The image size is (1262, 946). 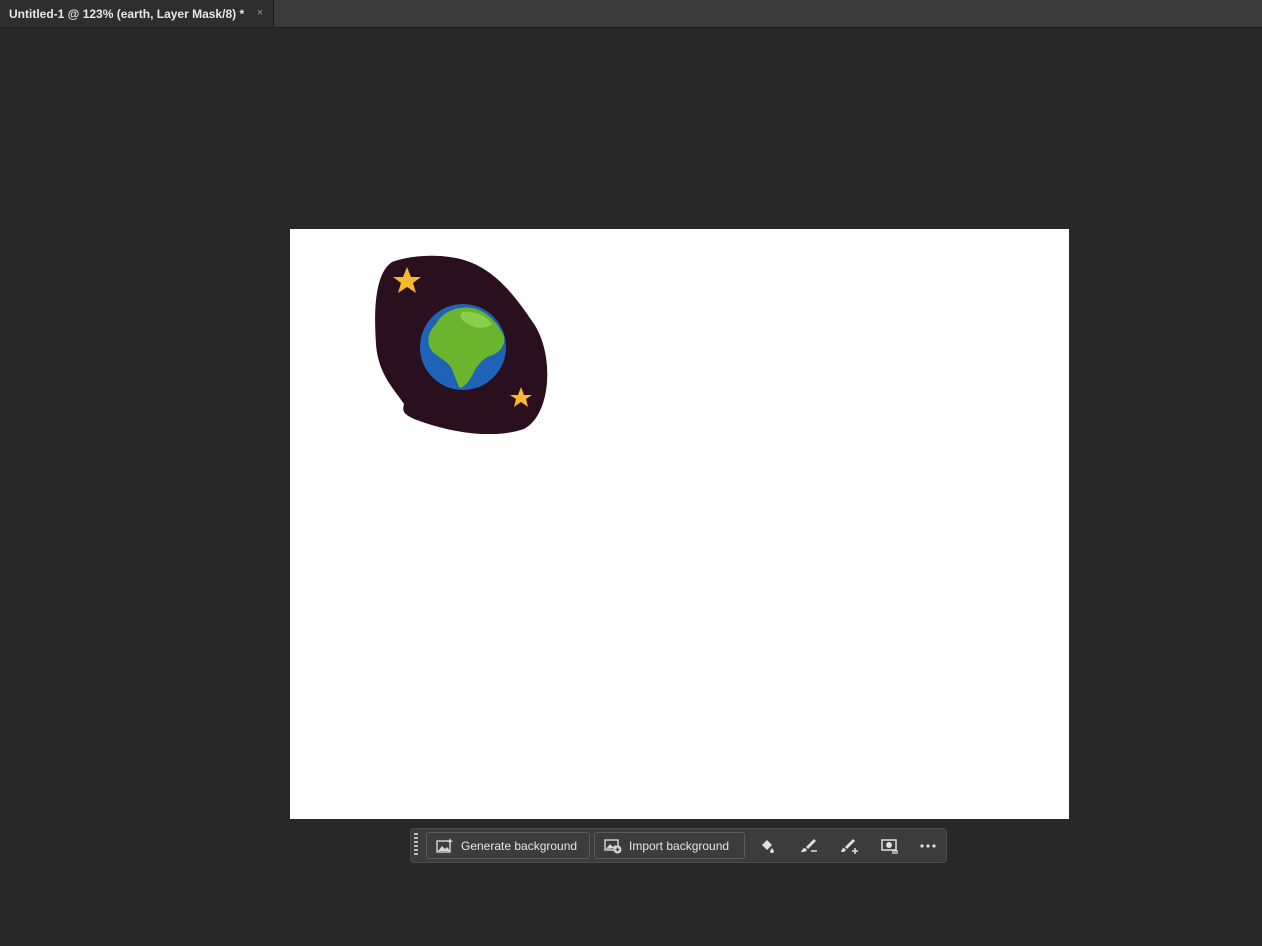 What do you see at coordinates (445, 845) in the screenshot?
I see `generate-image-icon` at bounding box center [445, 845].